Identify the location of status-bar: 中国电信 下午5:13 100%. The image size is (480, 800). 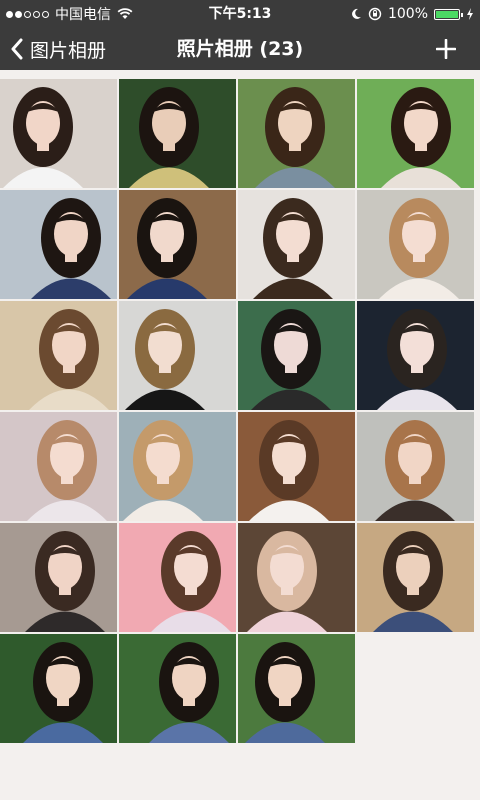
(240, 14).